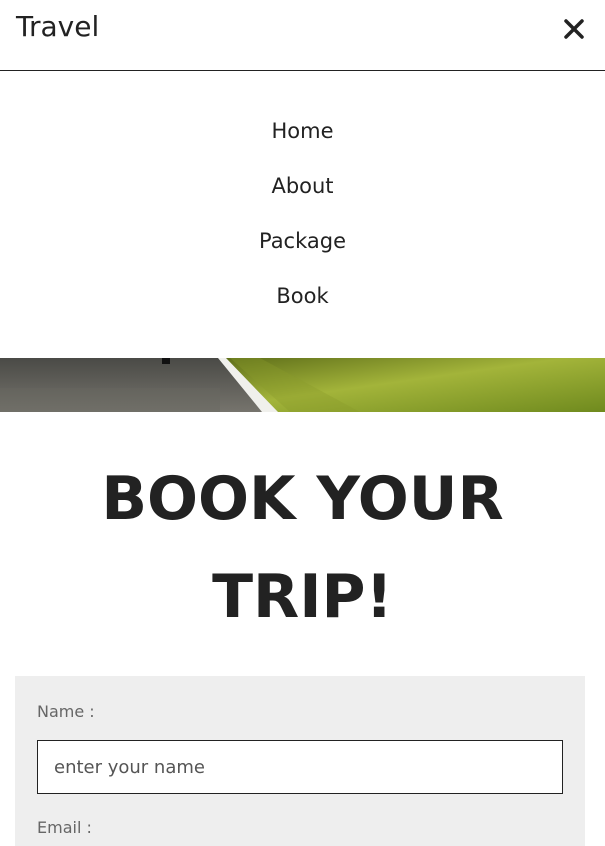 This screenshot has width=605, height=846. What do you see at coordinates (302, 296) in the screenshot?
I see `nav-item-book: Book` at bounding box center [302, 296].